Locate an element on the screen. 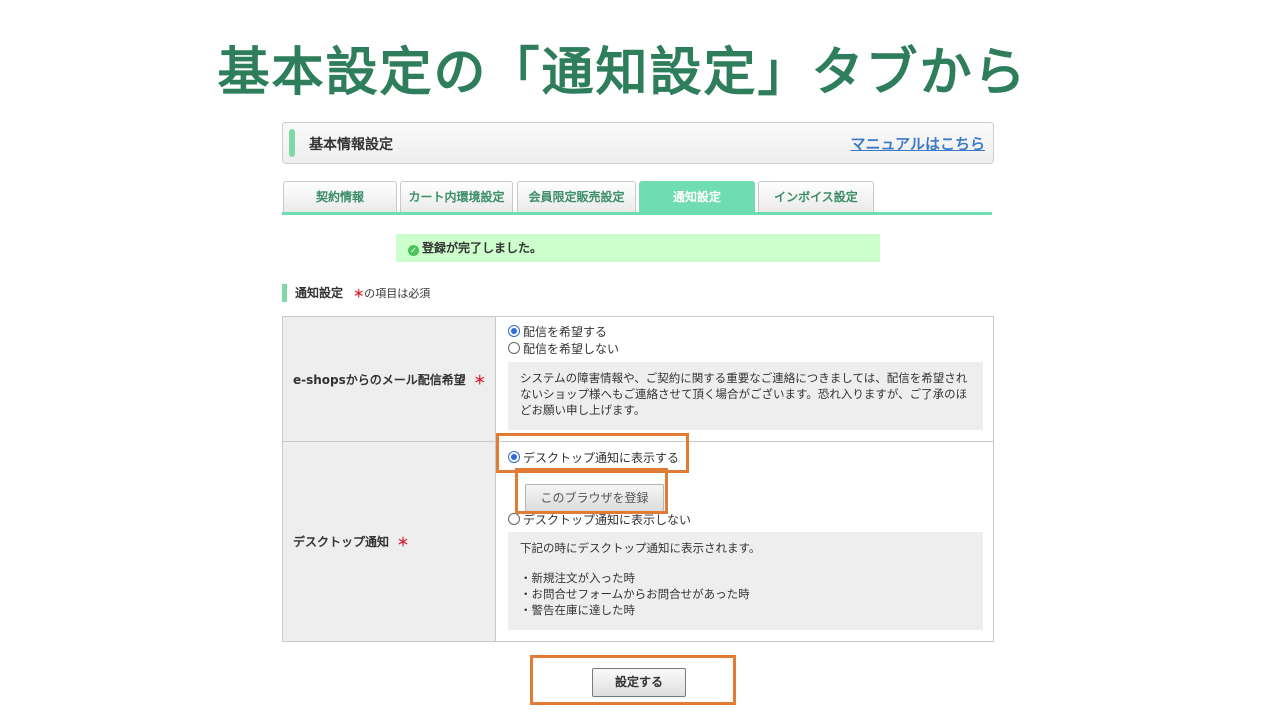  check-circle-icon: ✓ is located at coordinates (413, 250).